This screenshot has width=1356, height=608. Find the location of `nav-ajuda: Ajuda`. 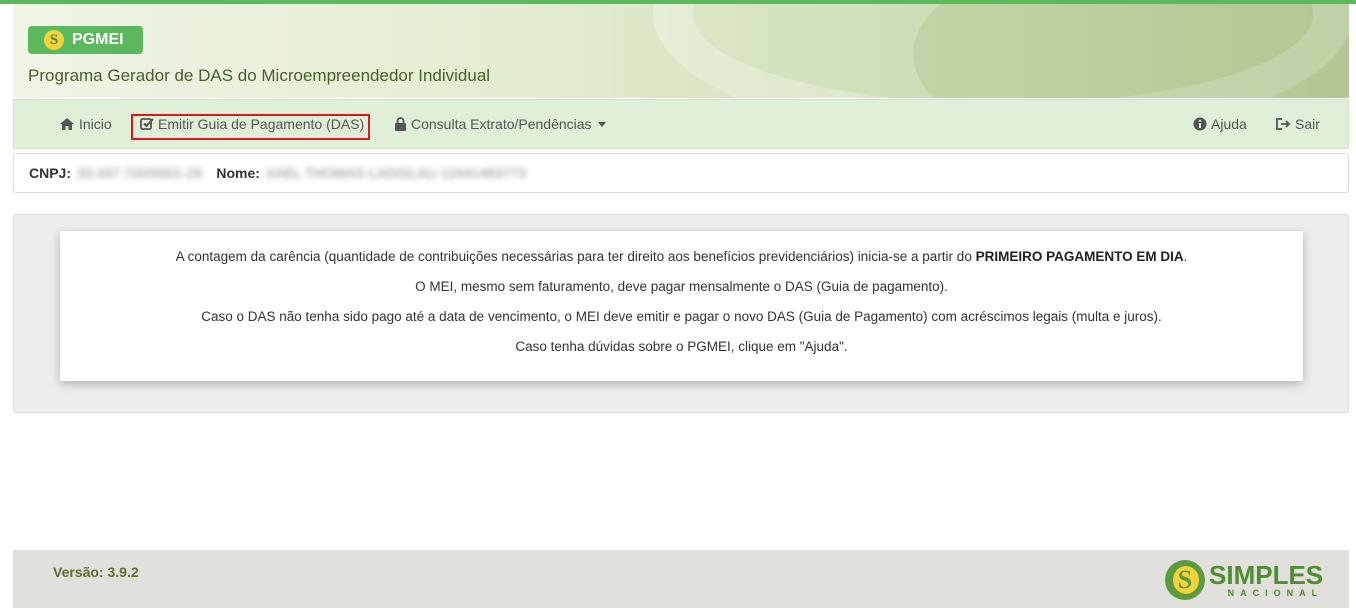

nav-ajuda: Ajuda is located at coordinates (1220, 124).